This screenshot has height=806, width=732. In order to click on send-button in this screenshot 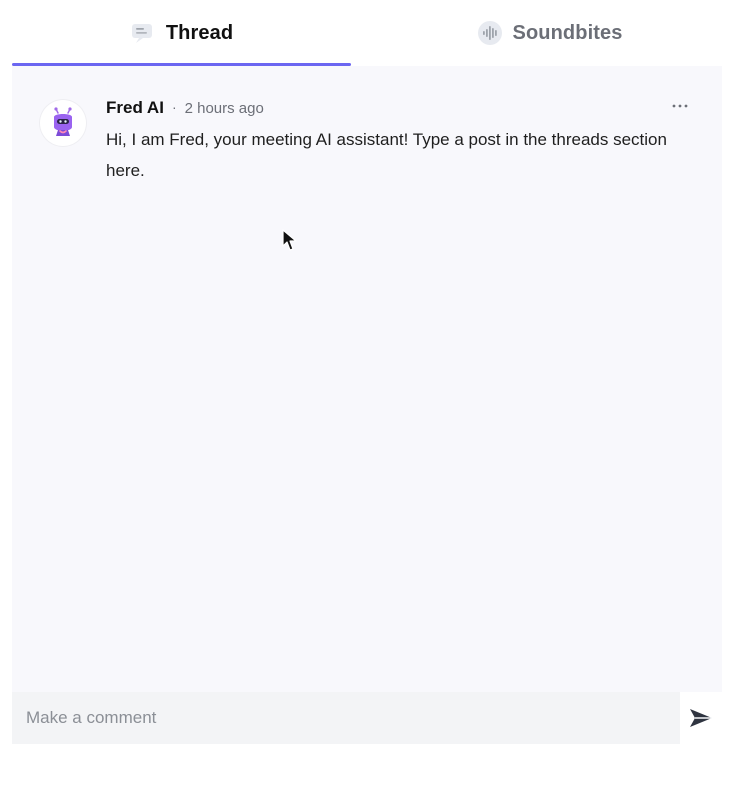, I will do `click(701, 718)`.